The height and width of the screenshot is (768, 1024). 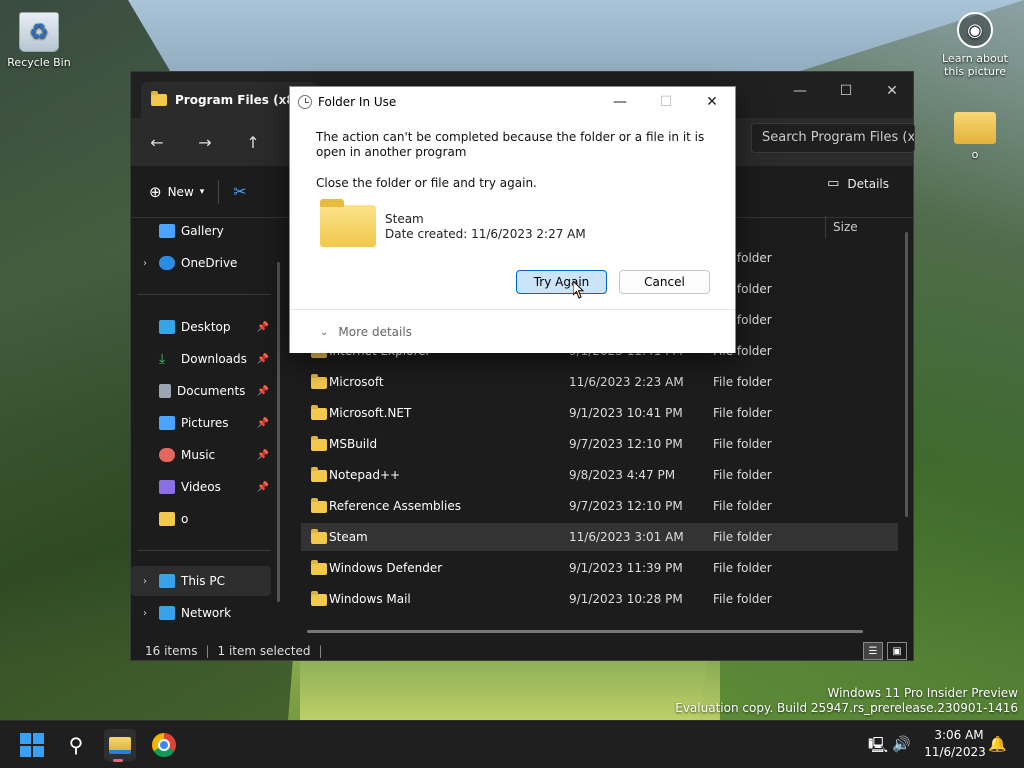 I want to click on file-date: 9/1/2023 10:28 PM, so click(x=626, y=599).